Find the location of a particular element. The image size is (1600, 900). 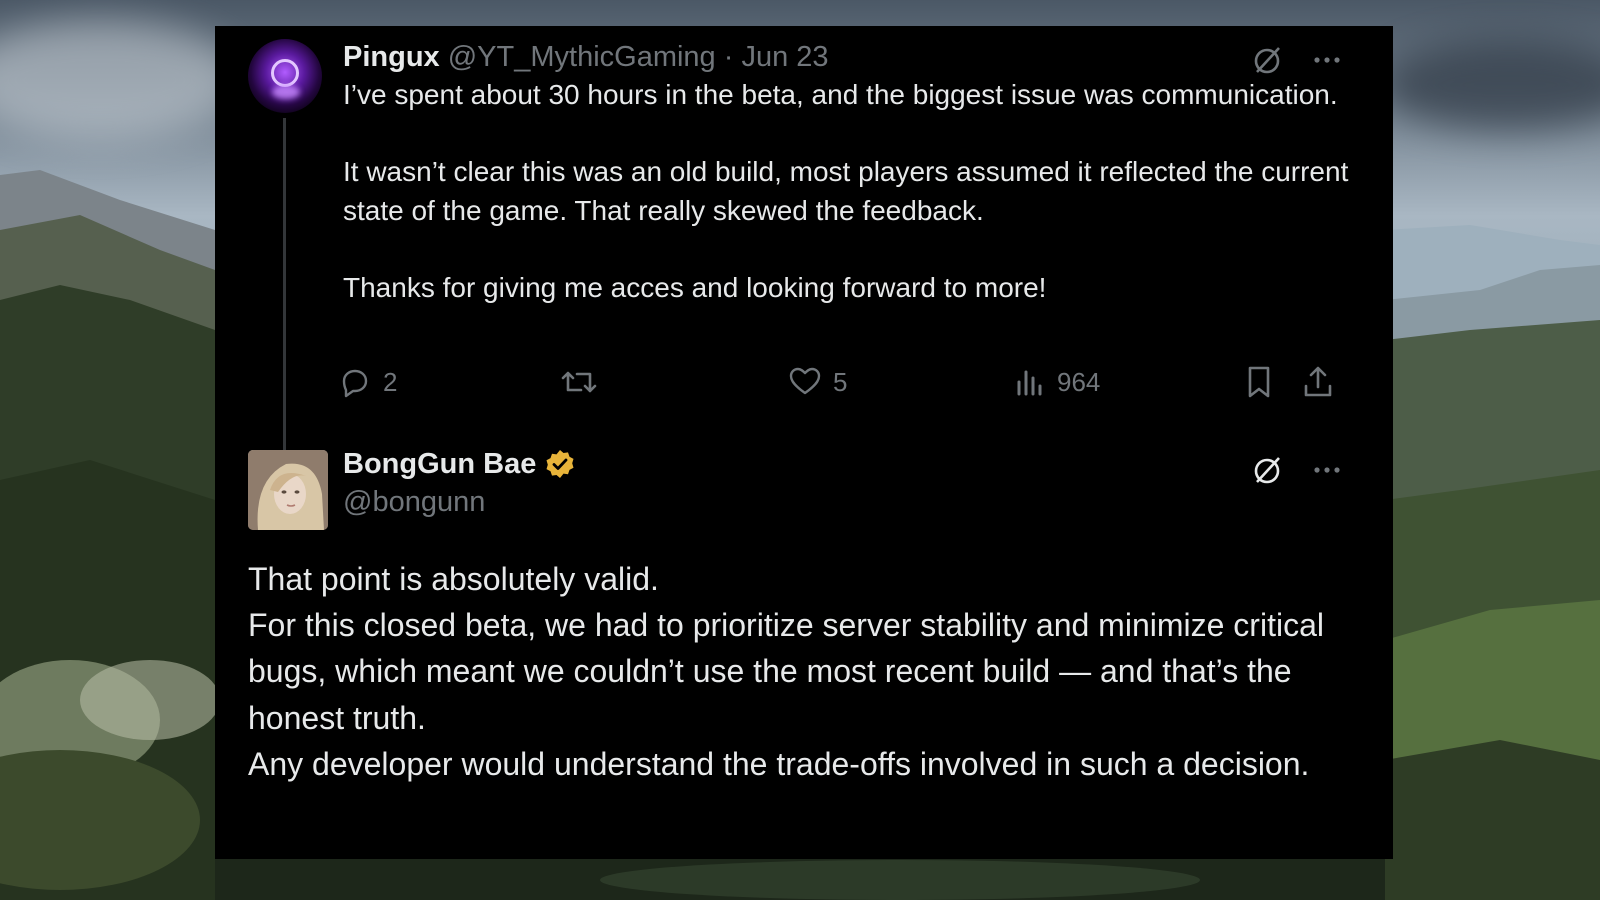

reply-icon is located at coordinates (355, 383).